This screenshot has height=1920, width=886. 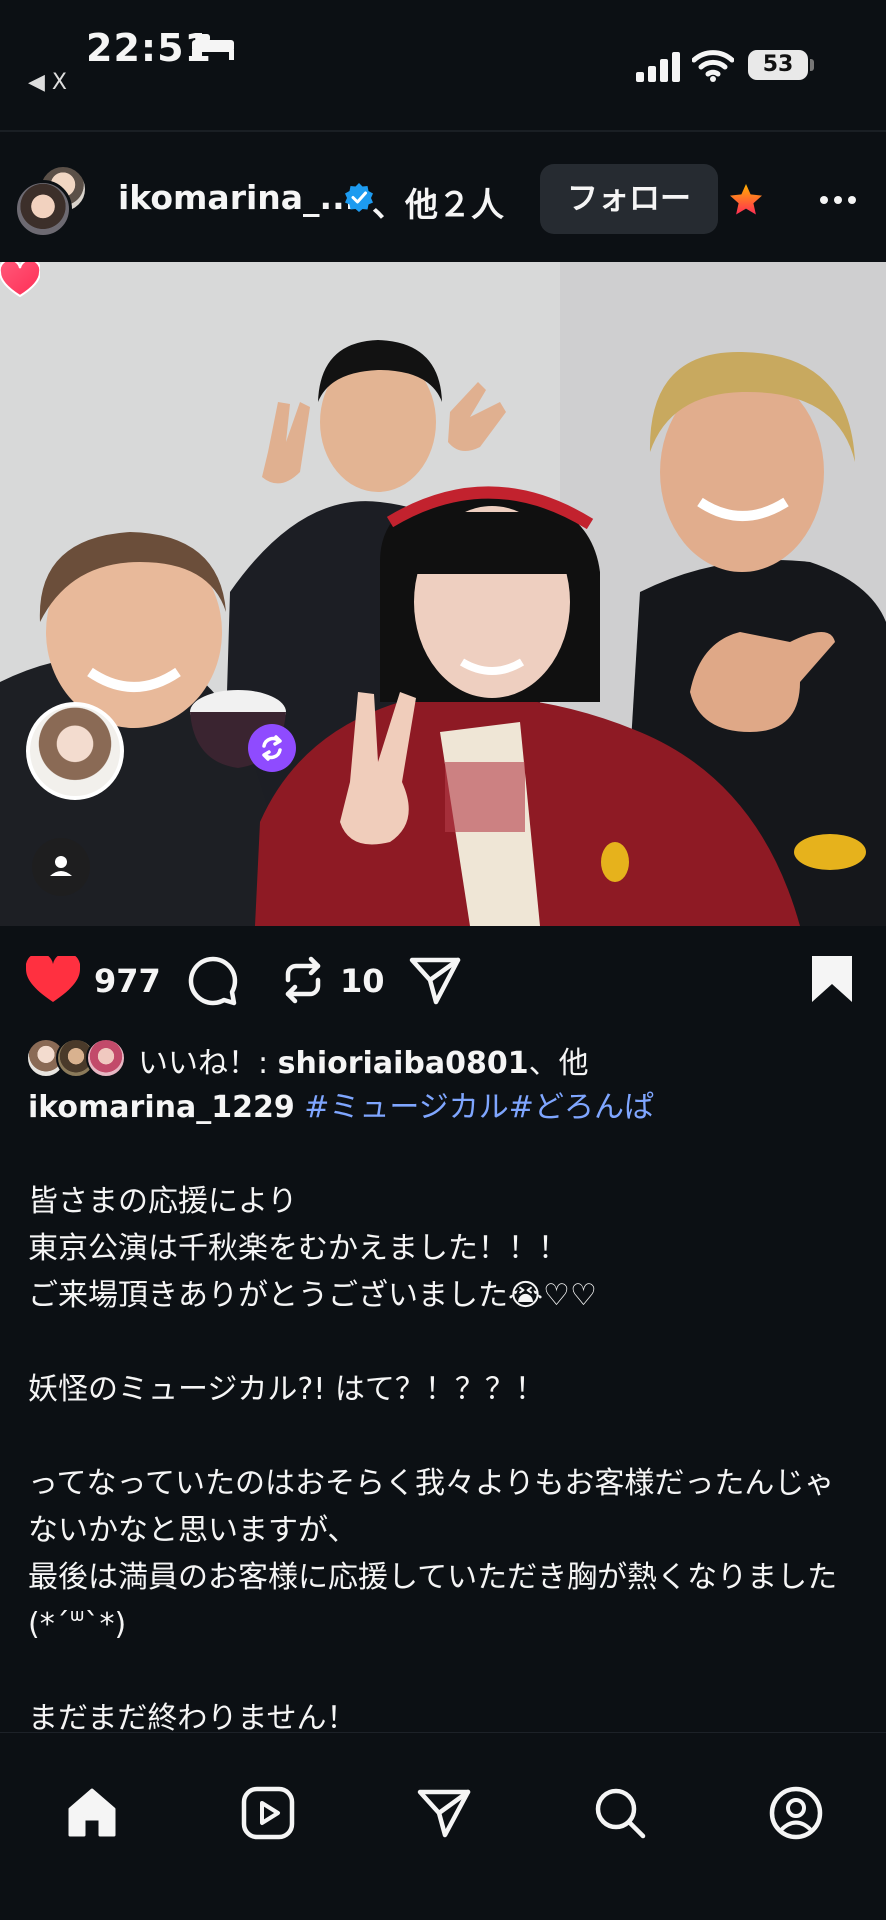 I want to click on post-header: ikomarina_... 、他２人 フォロー, so click(x=443, y=197).